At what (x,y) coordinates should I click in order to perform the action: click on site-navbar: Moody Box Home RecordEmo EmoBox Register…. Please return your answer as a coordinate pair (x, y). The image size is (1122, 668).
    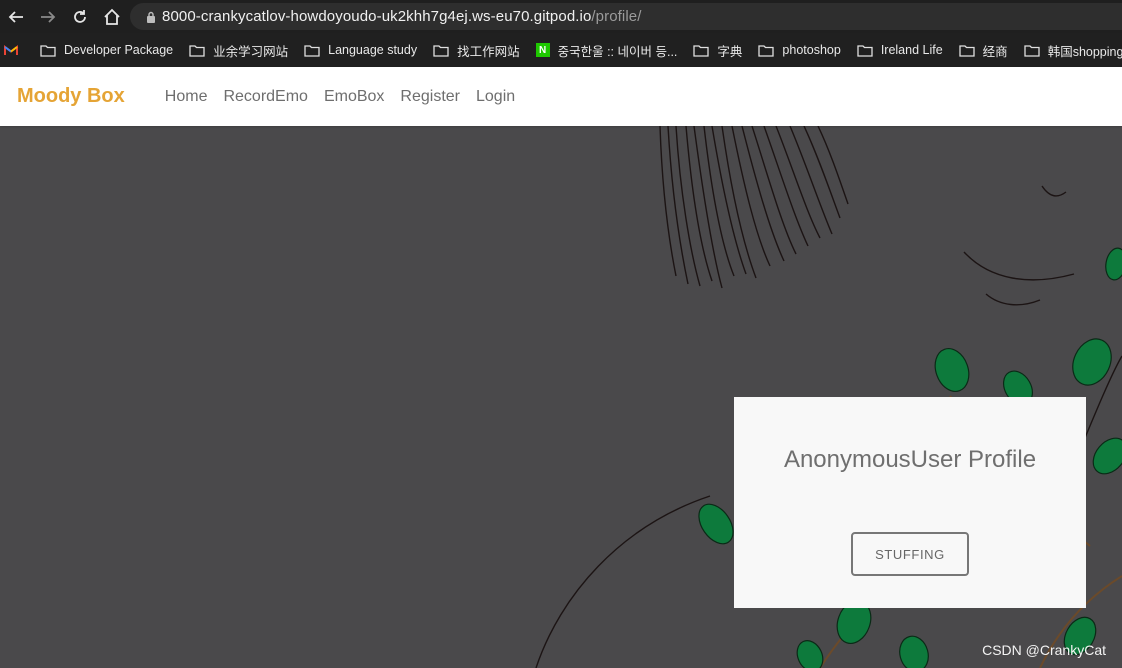
    Looking at the image, I should click on (561, 96).